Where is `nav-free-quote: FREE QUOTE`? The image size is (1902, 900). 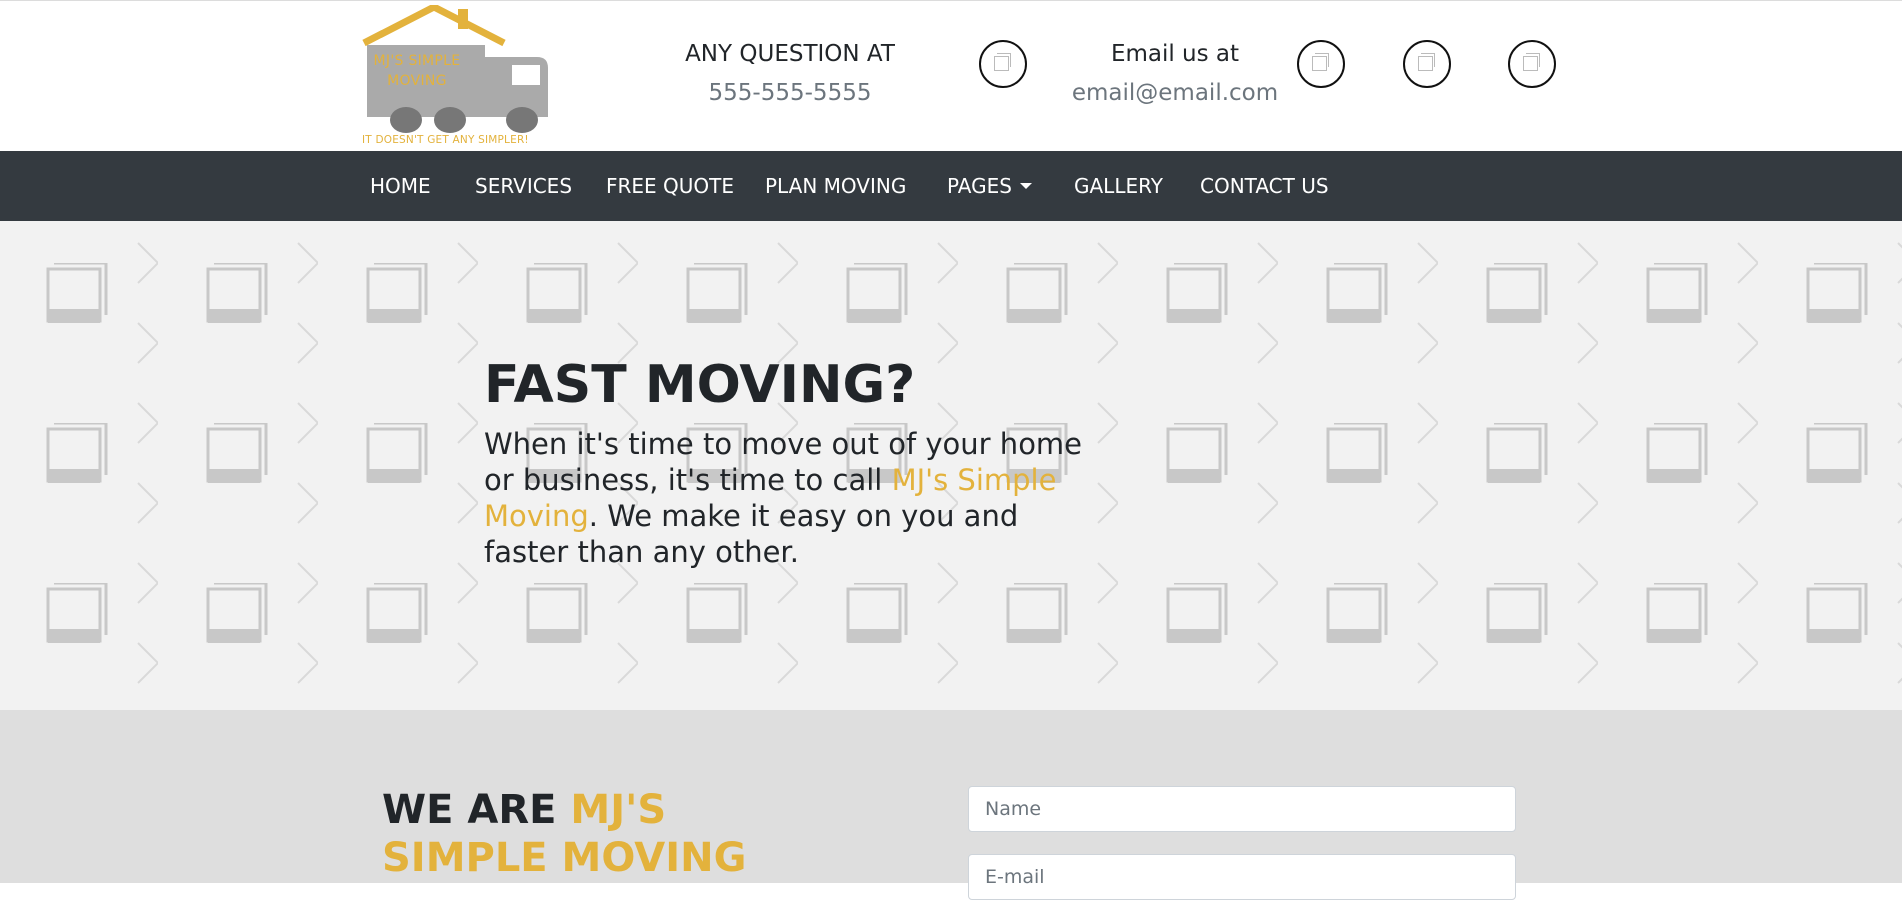 nav-free-quote: FREE QUOTE is located at coordinates (670, 186).